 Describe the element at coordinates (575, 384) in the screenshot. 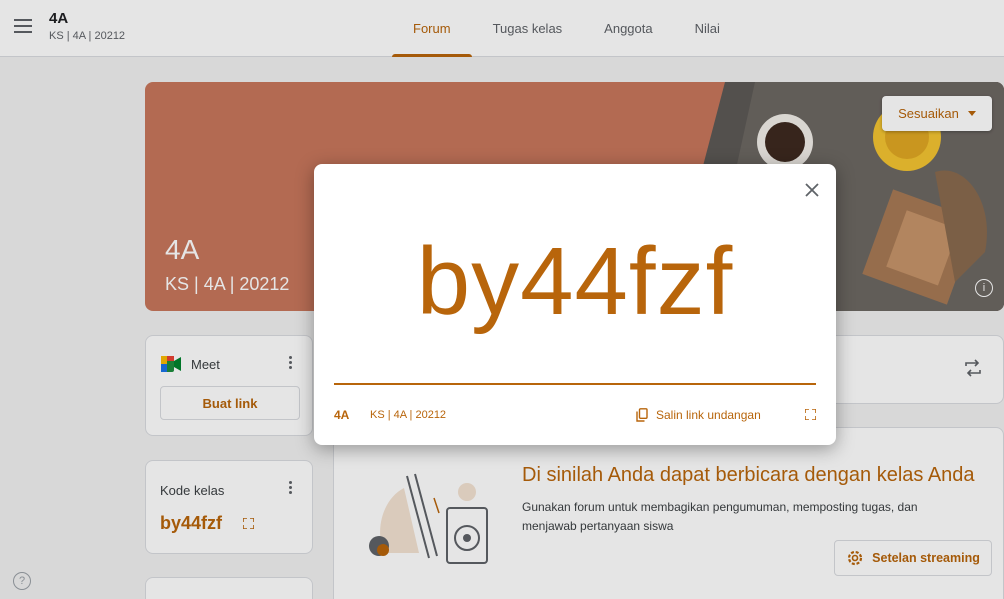

I see `dialog-divider` at that location.